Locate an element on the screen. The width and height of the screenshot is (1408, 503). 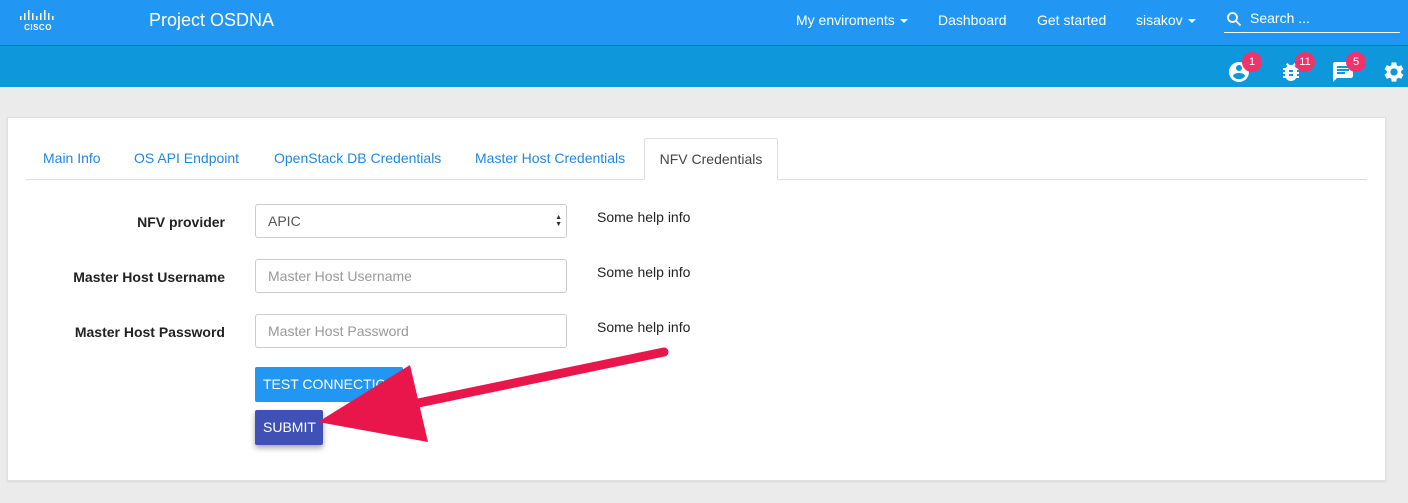
notification-badge: 11 is located at coordinates (1305, 62).